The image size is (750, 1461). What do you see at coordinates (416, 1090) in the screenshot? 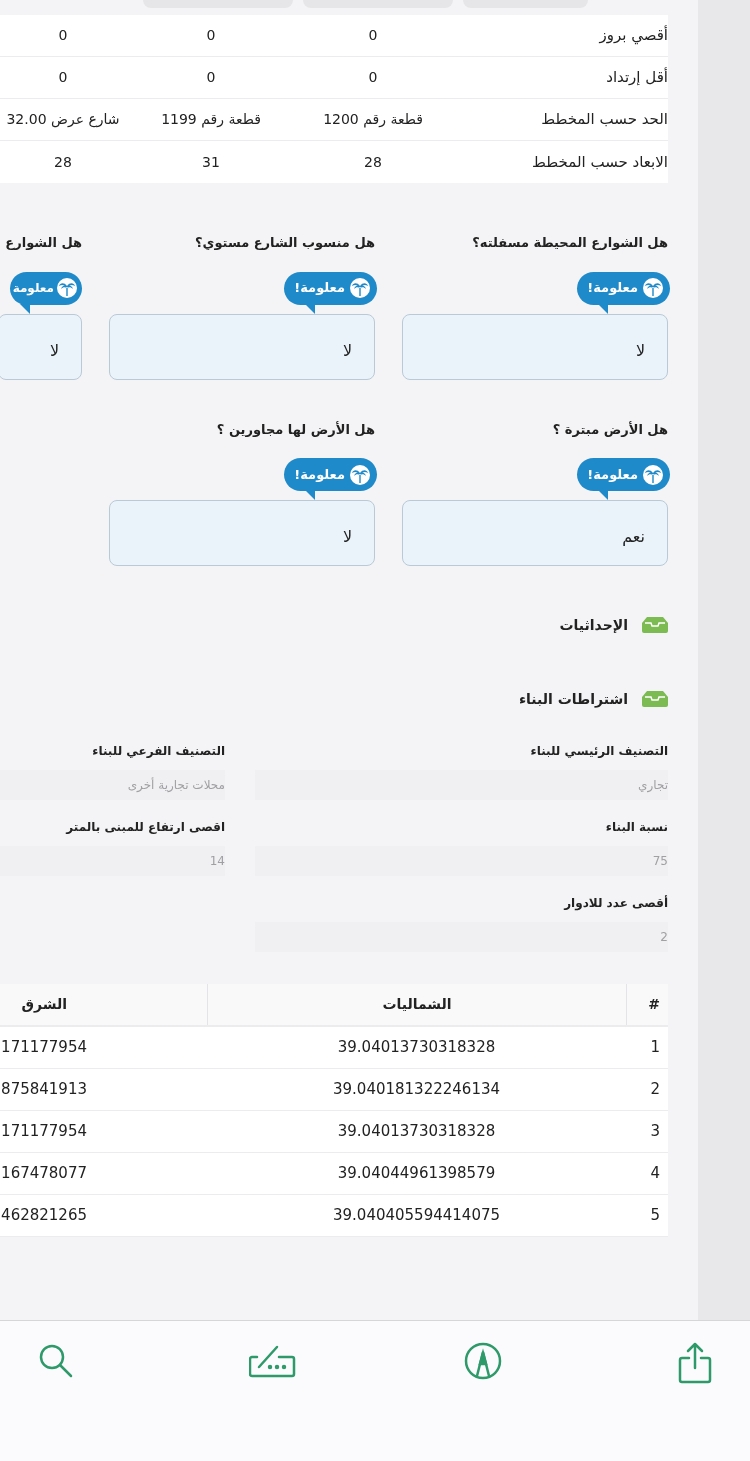
I see `table-cell-text: 39.040181322246134` at bounding box center [416, 1090].